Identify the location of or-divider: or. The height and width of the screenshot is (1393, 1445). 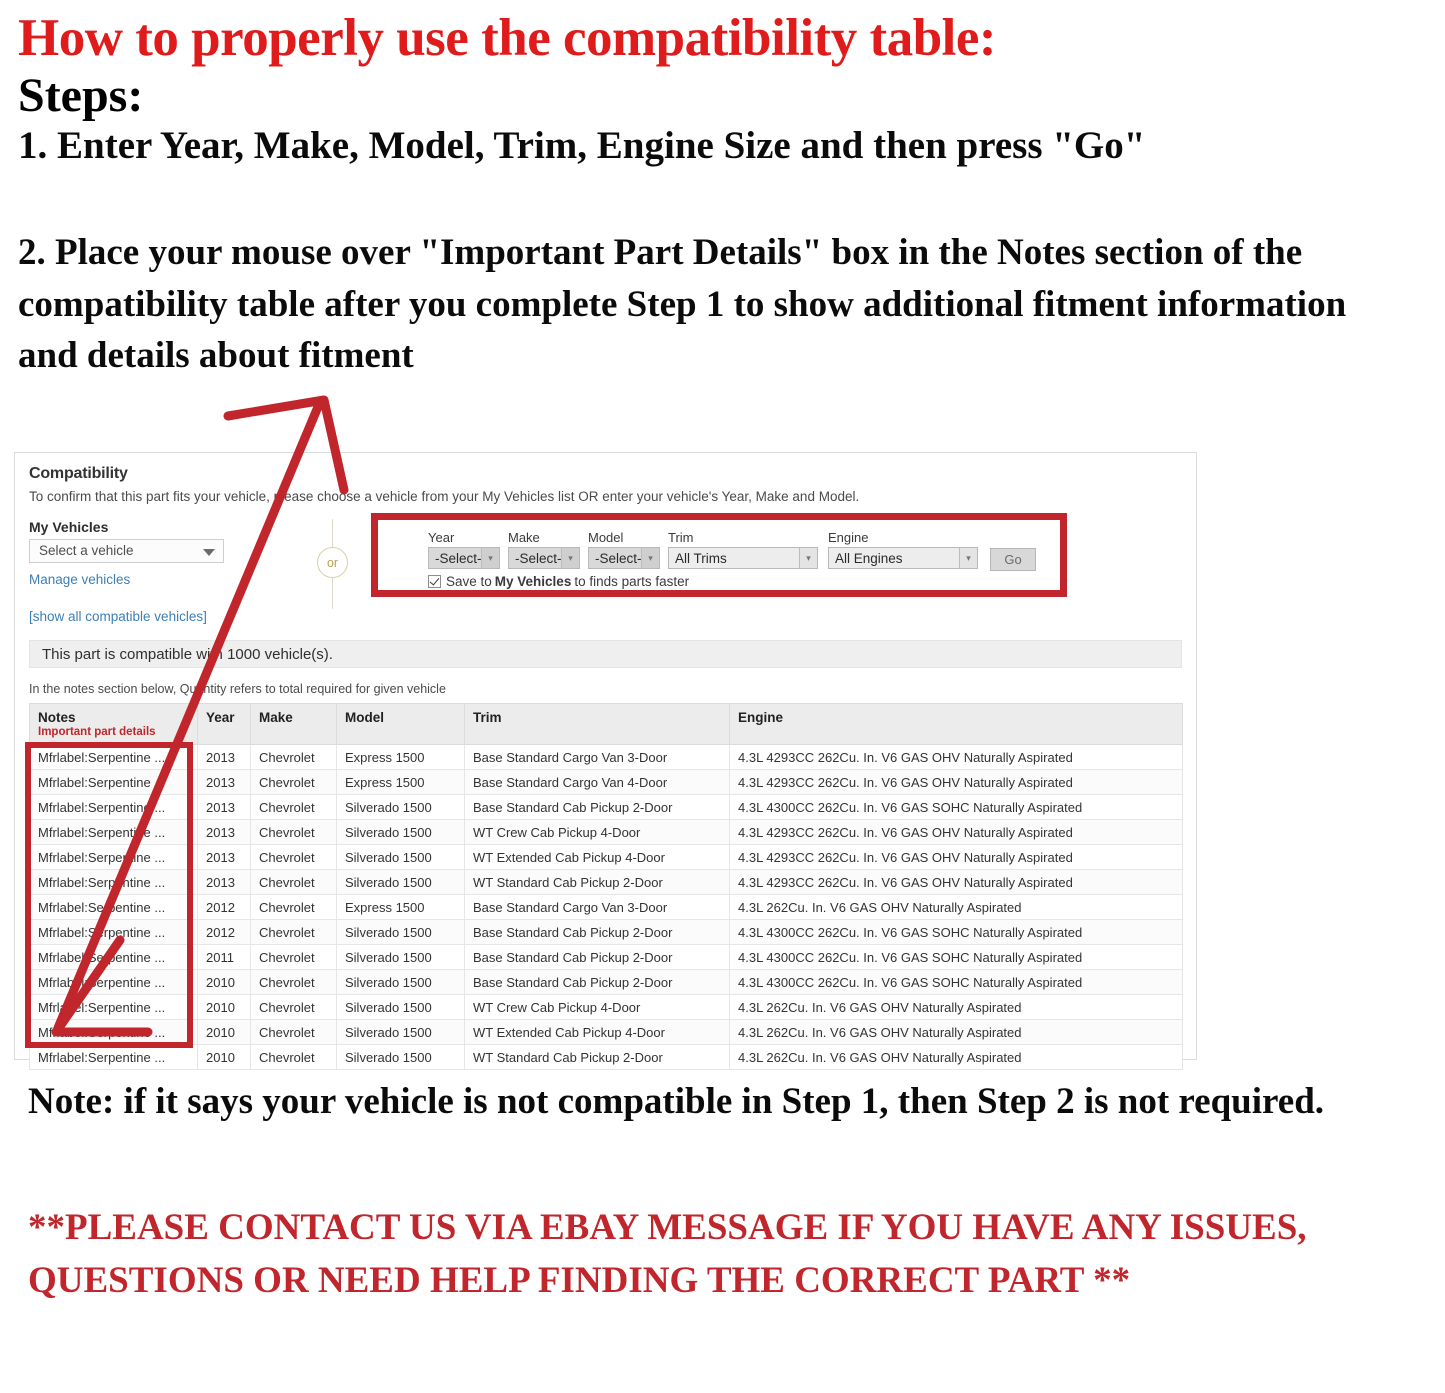
(333, 564).